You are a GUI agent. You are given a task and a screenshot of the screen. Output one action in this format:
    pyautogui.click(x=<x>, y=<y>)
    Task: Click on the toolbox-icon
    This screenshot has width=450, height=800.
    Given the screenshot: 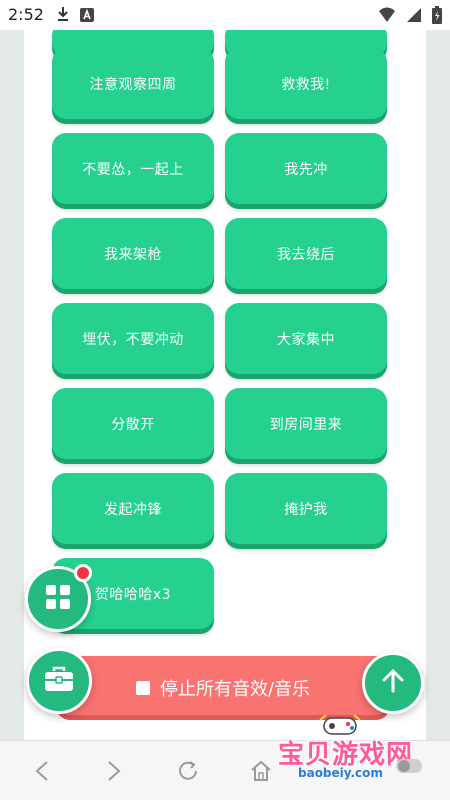 What is the action you would take?
    pyautogui.click(x=59, y=681)
    